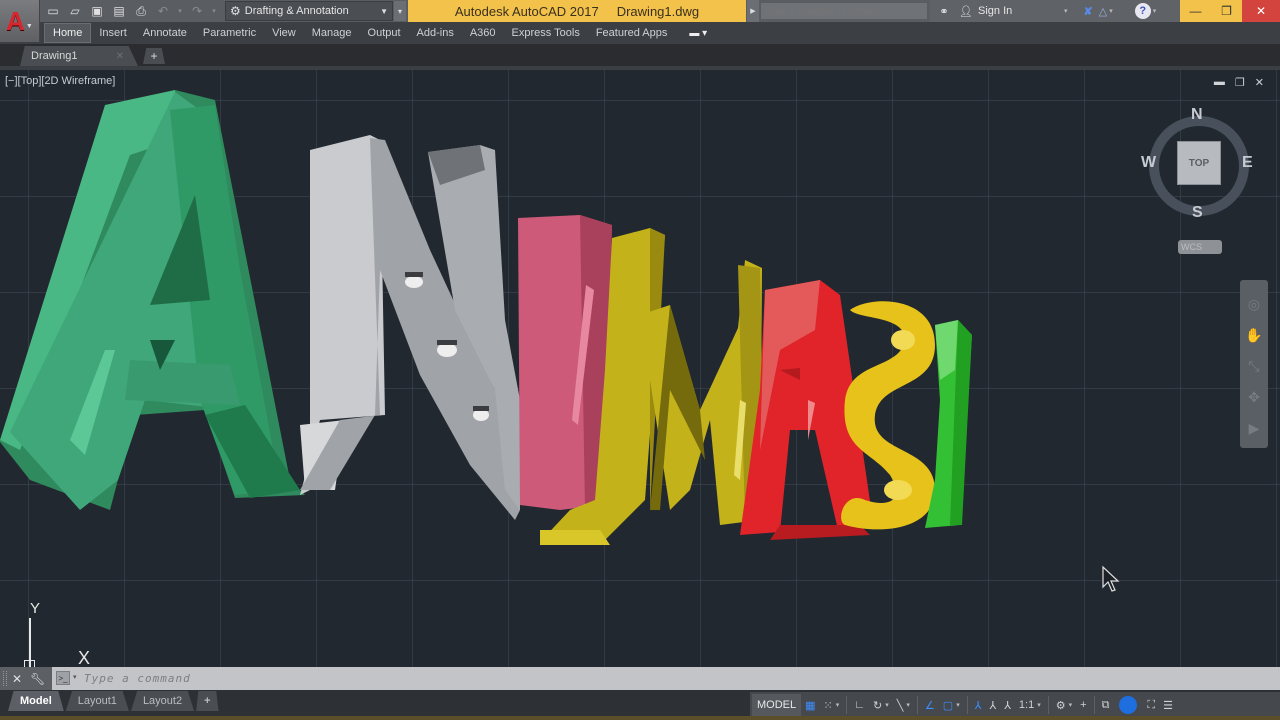 This screenshot has width=1280, height=720. What do you see at coordinates (165, 33) in the screenshot?
I see `tab-annotate: Annotate` at bounding box center [165, 33].